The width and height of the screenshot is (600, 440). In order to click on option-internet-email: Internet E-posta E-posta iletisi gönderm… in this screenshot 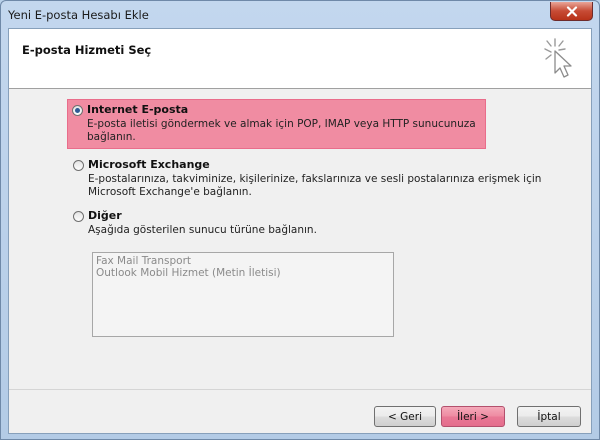, I will do `click(276, 124)`.